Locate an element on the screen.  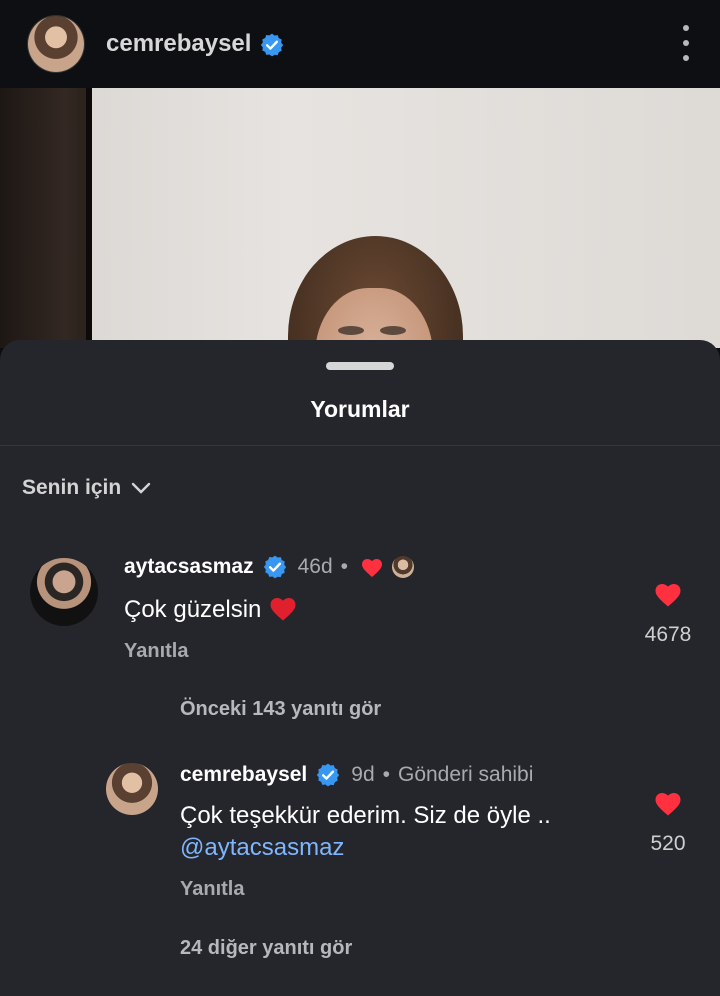
reply-avatar is located at coordinates (132, 789).